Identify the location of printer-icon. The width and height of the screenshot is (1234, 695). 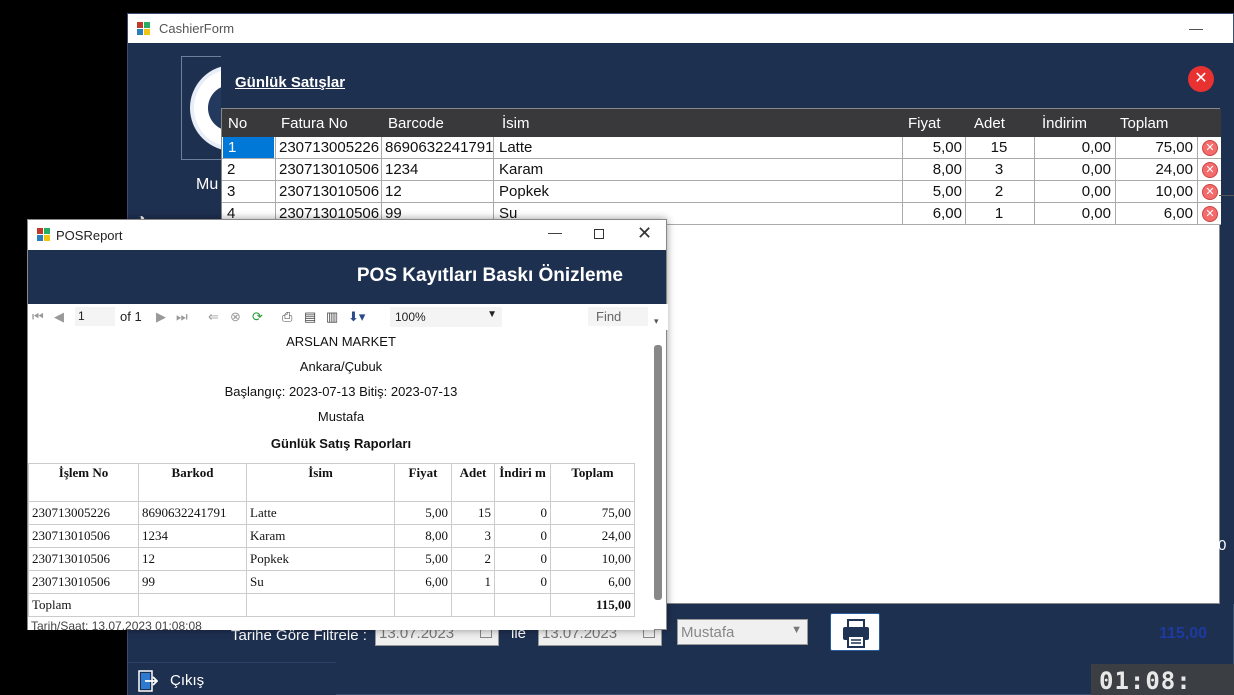
(856, 633).